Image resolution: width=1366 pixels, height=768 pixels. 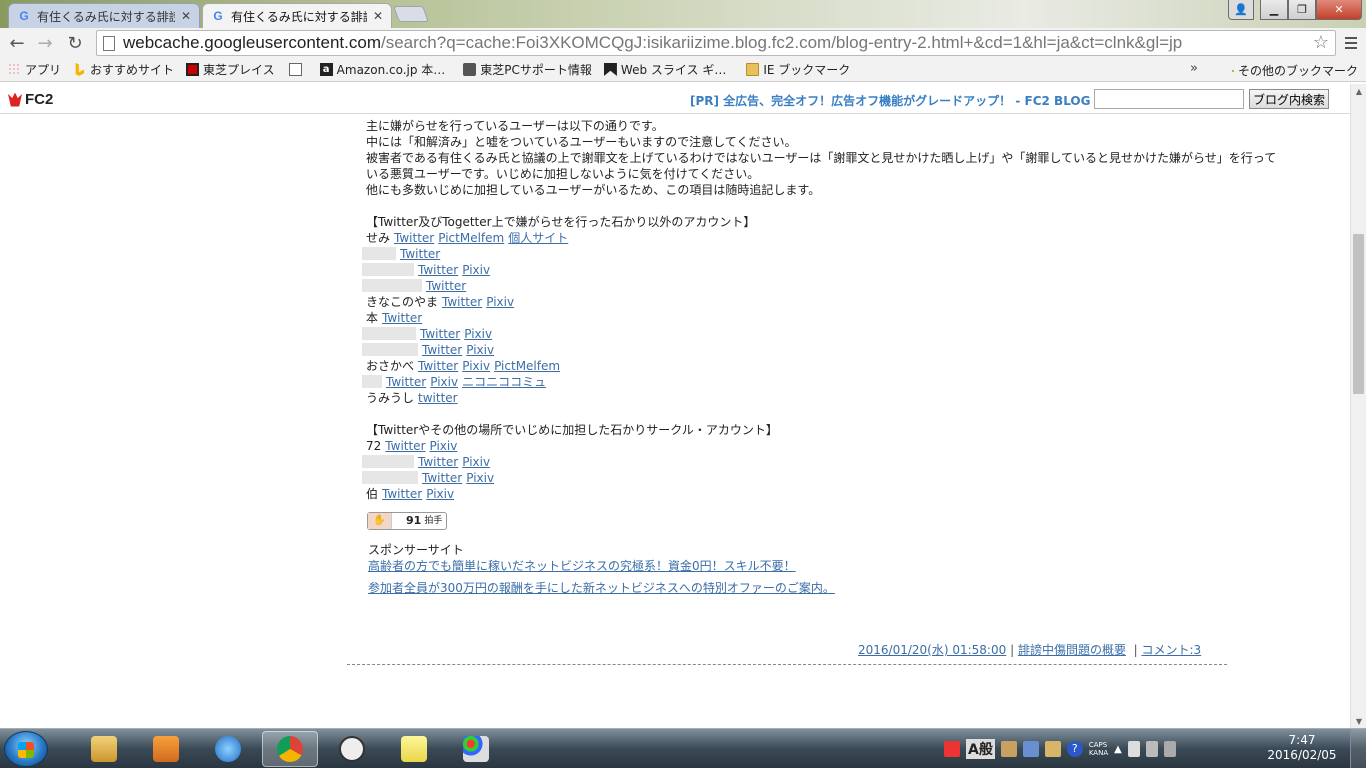 I want to click on internet-explorer-icon, so click(x=228, y=749).